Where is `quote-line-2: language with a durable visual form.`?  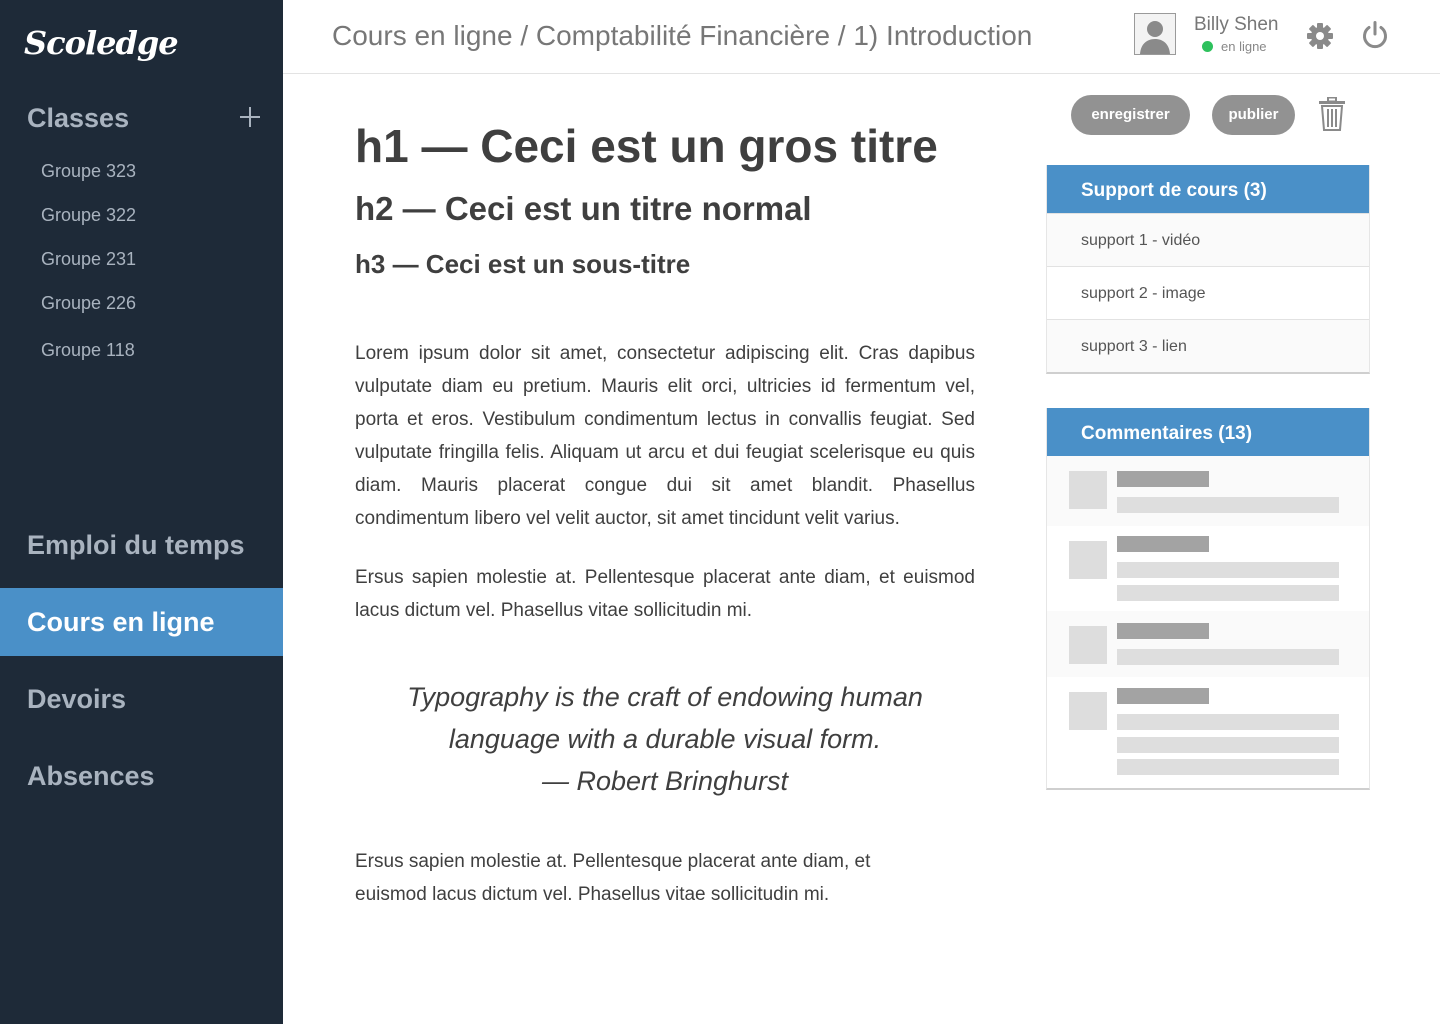 quote-line-2: language with a durable visual form. is located at coordinates (665, 739).